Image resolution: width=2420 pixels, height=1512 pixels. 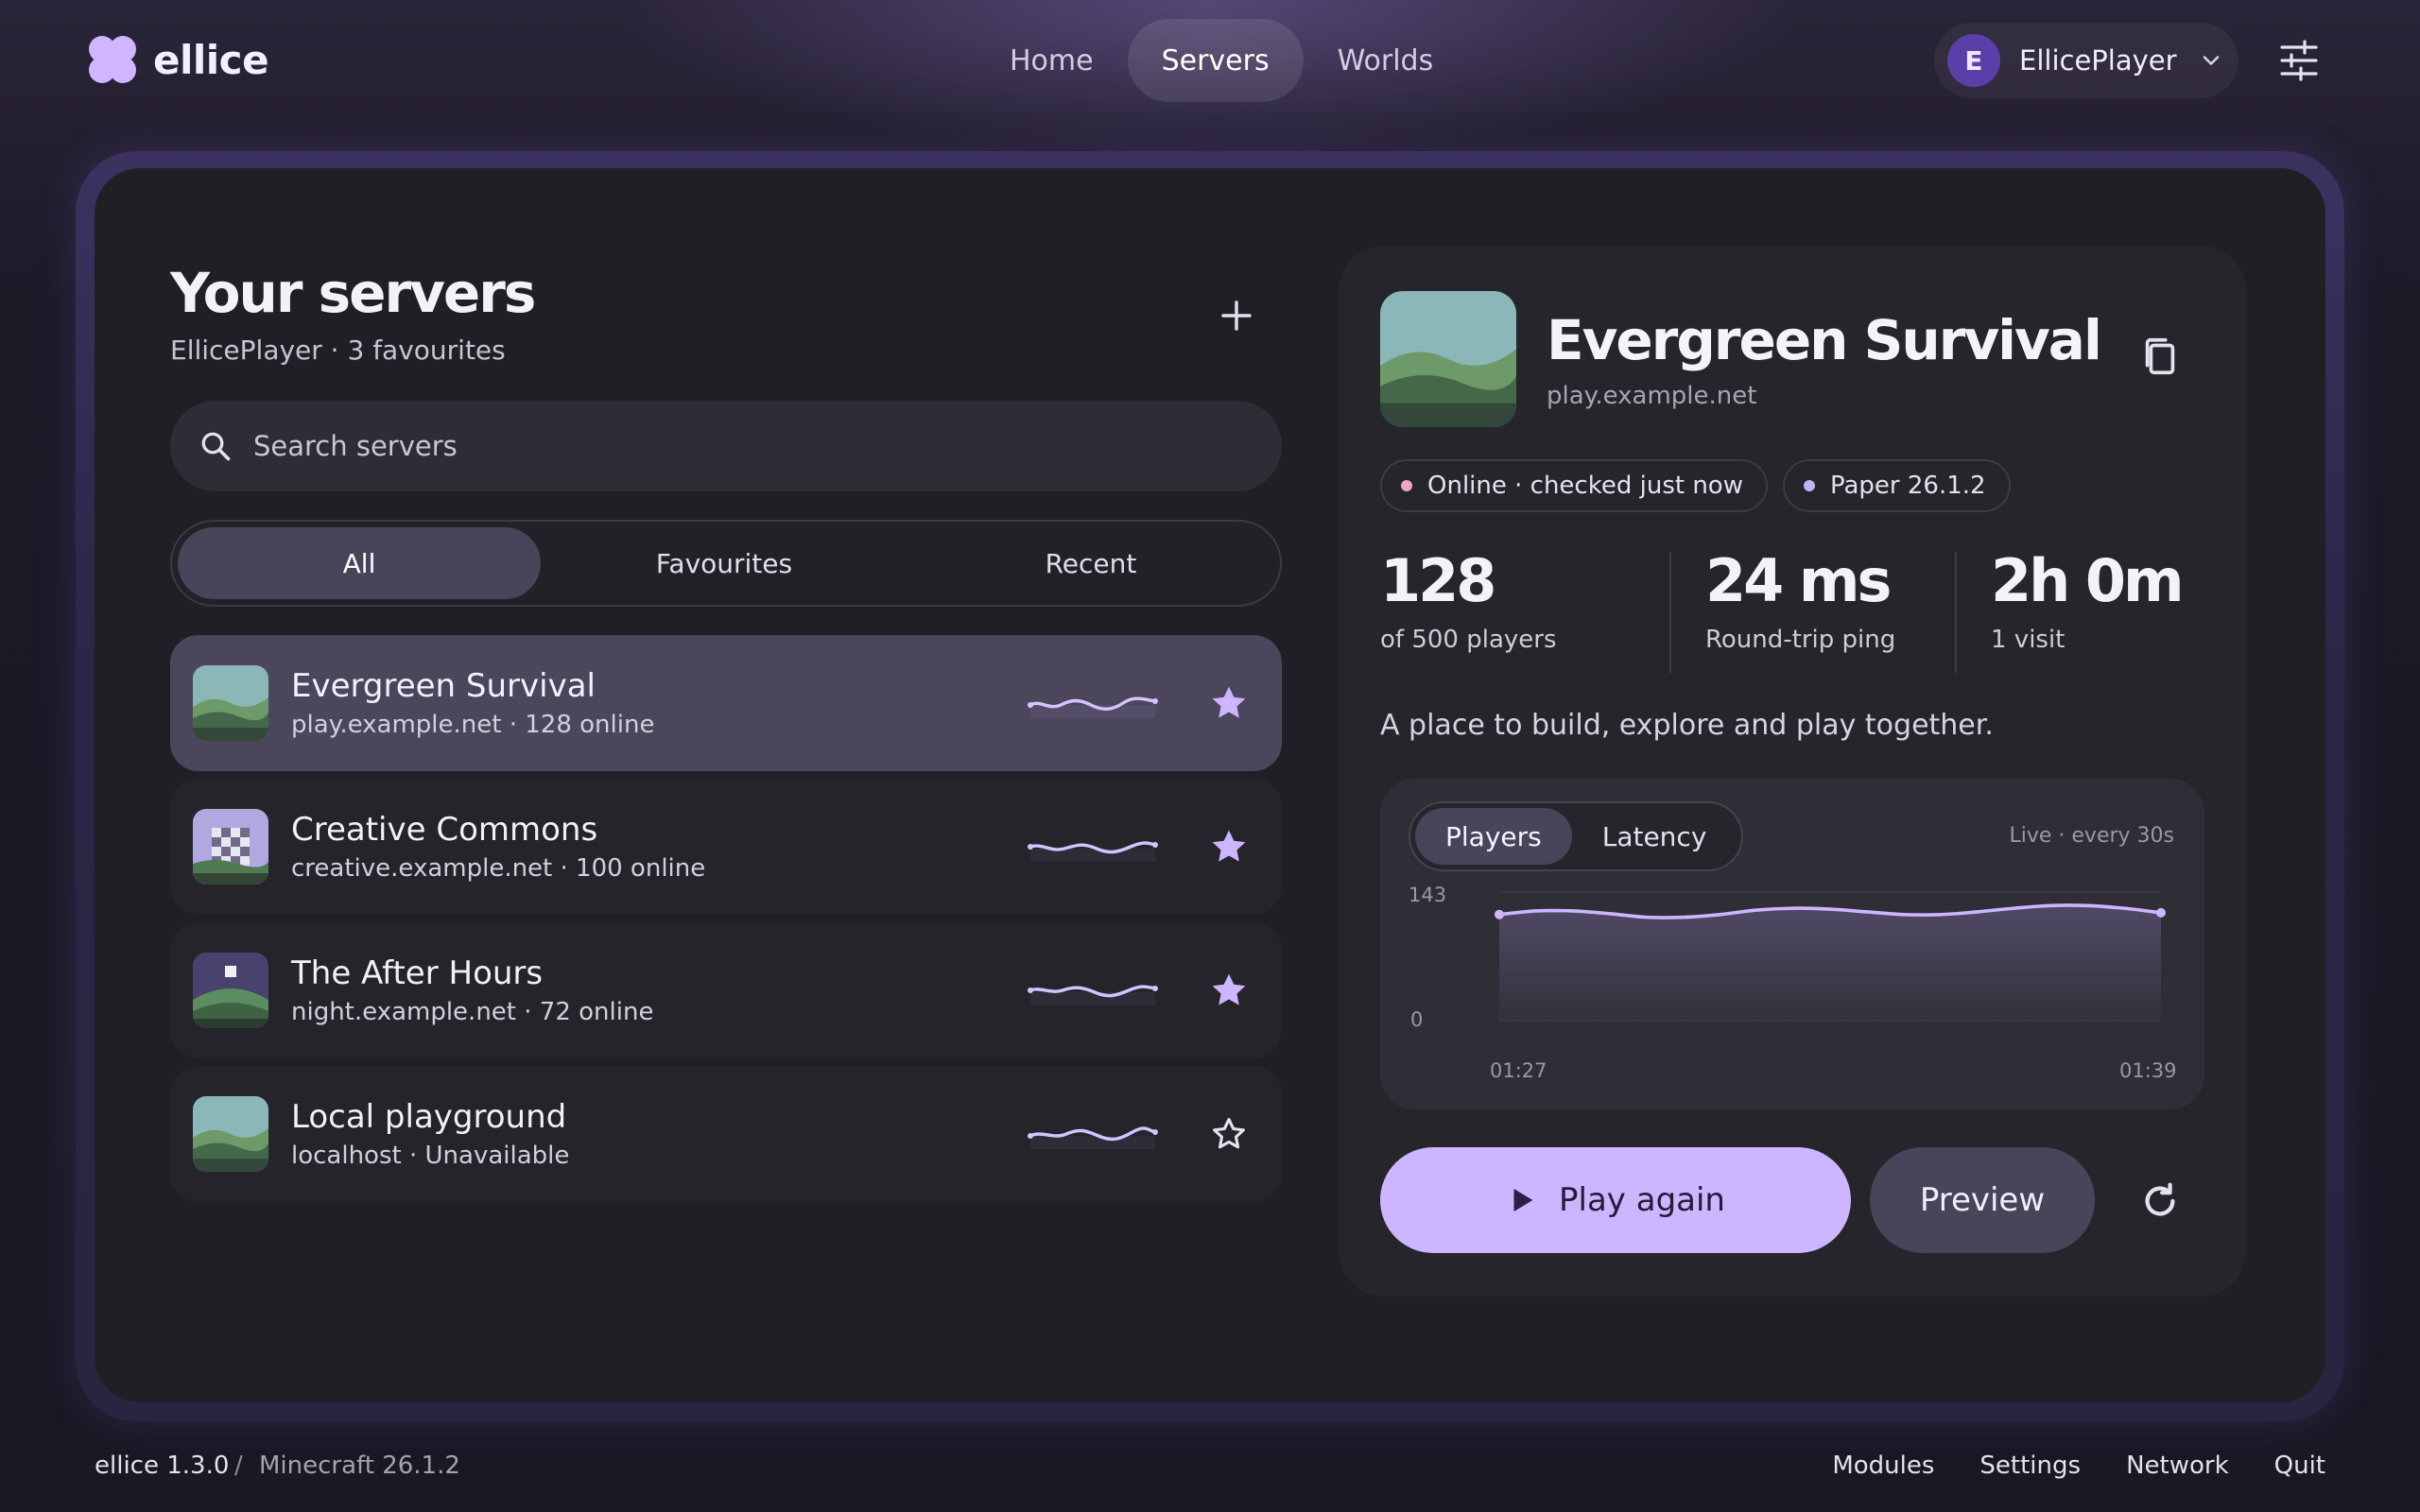 I want to click on copy-icon, so click(x=2160, y=356).